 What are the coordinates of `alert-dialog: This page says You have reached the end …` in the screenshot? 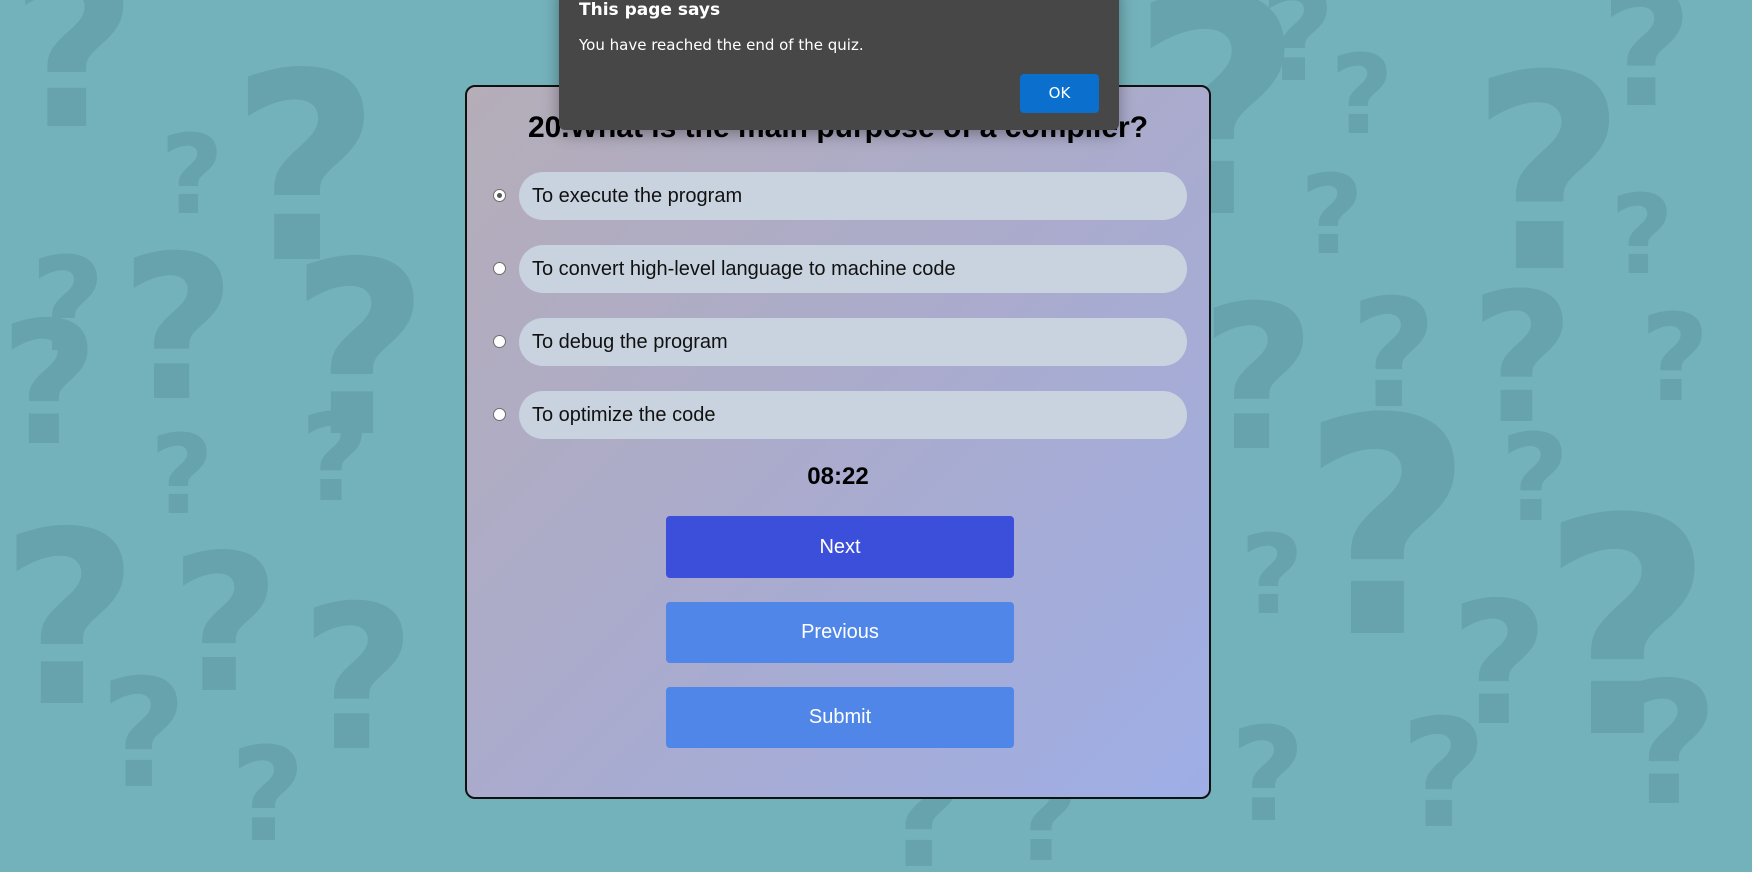 It's located at (839, 65).